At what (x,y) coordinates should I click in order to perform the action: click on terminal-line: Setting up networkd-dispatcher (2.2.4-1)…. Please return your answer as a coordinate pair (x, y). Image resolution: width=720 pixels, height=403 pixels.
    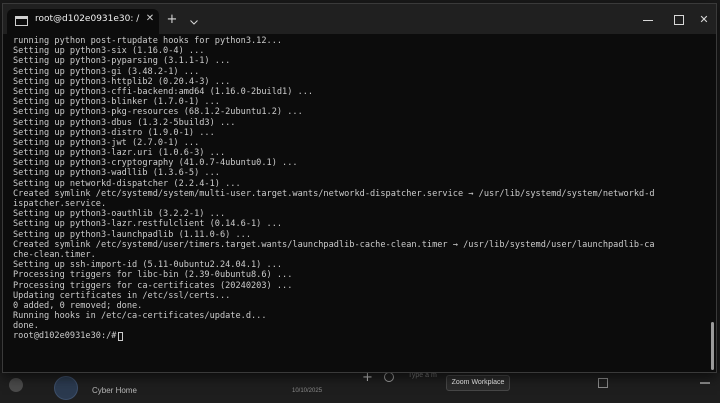
    Looking at the image, I should click on (127, 183).